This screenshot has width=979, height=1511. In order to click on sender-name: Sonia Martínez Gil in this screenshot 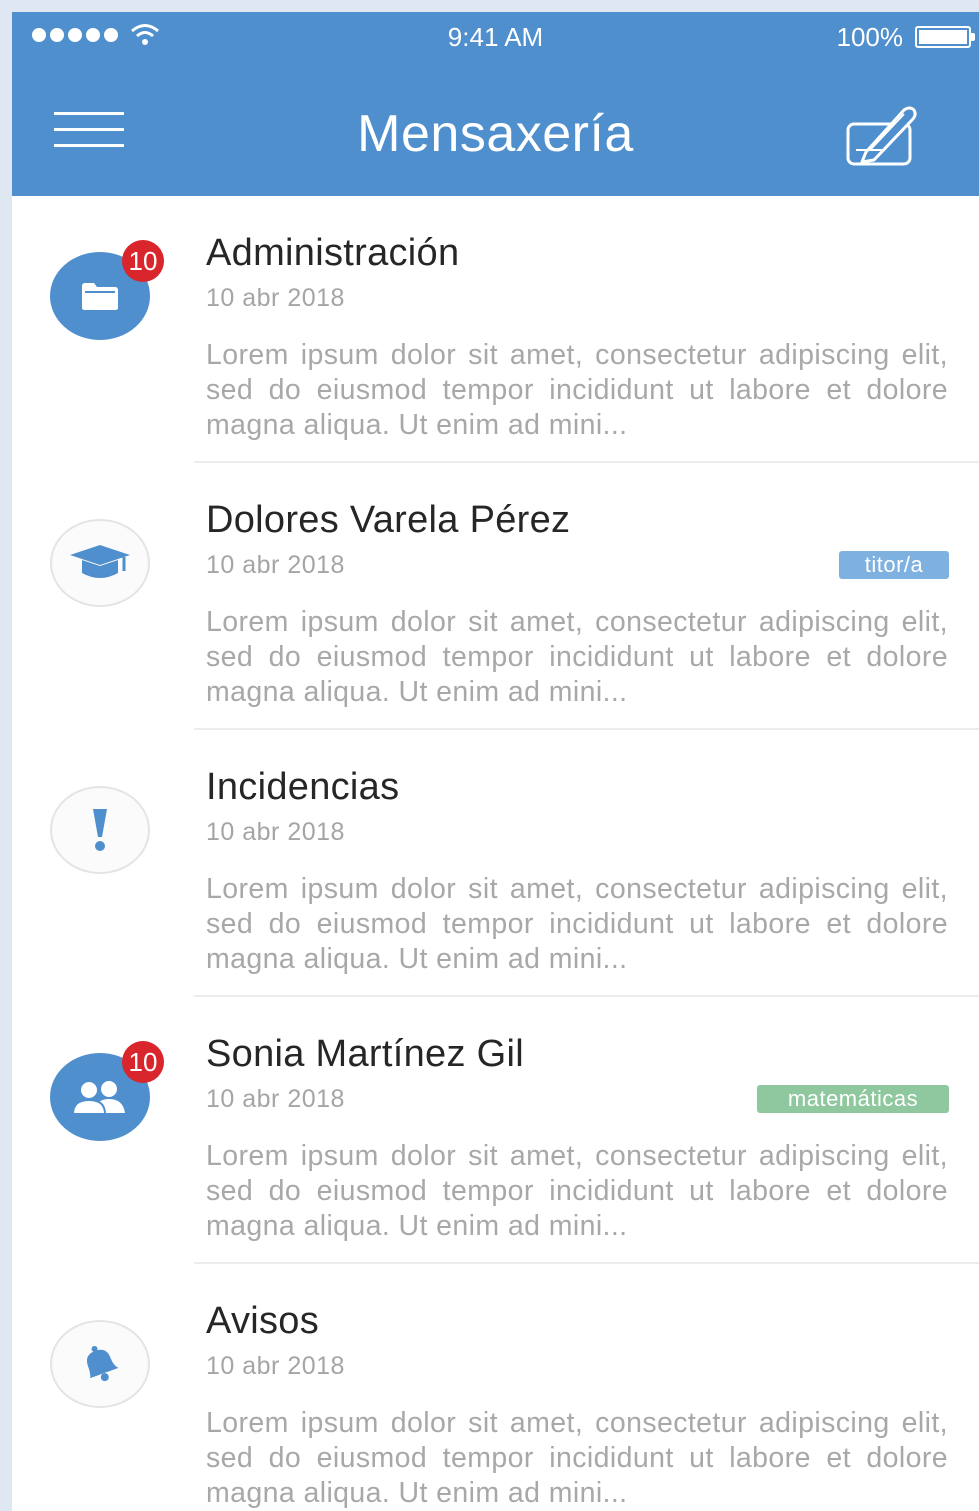, I will do `click(365, 1054)`.